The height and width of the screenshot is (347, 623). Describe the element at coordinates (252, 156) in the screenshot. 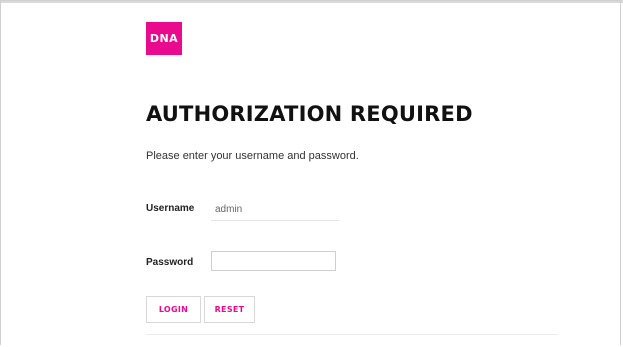

I see `login-instructions: Please enter your username and password.` at that location.